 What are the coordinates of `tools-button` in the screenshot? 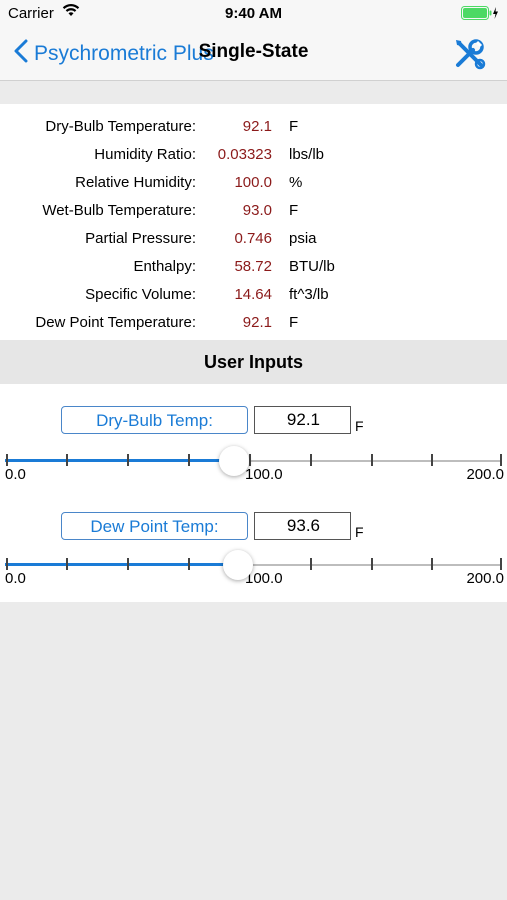 It's located at (470, 54).